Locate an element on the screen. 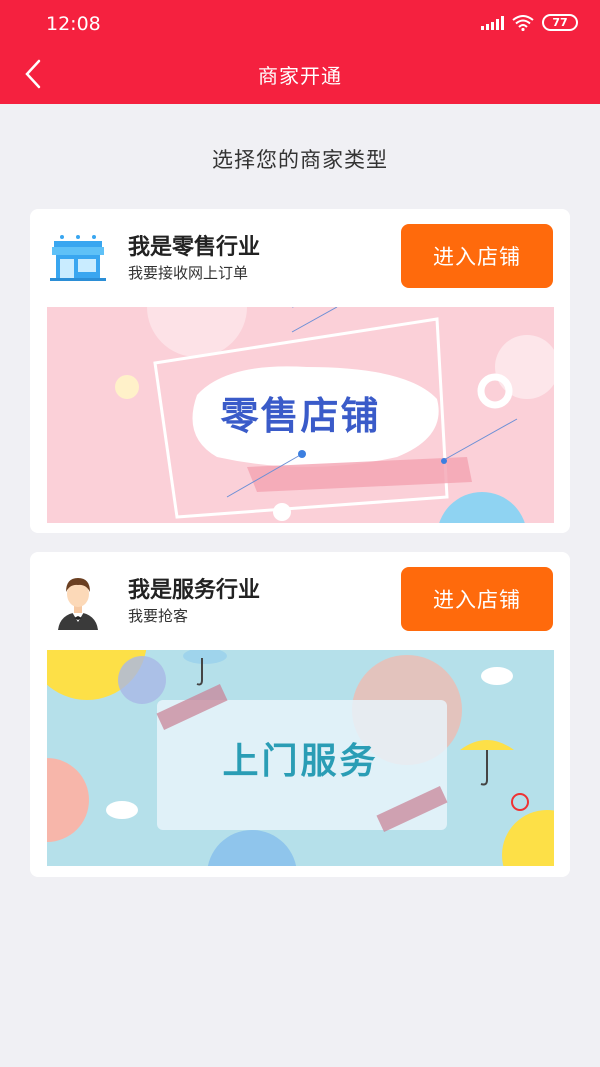 The image size is (600, 1067). store-icon is located at coordinates (78, 258).